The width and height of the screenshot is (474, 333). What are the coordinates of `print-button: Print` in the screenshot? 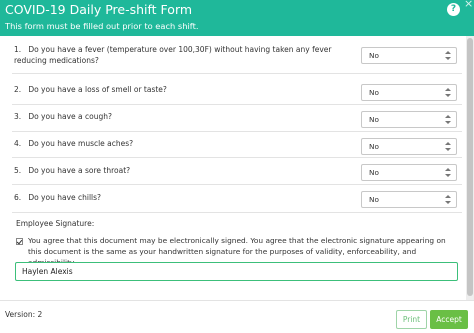 It's located at (411, 319).